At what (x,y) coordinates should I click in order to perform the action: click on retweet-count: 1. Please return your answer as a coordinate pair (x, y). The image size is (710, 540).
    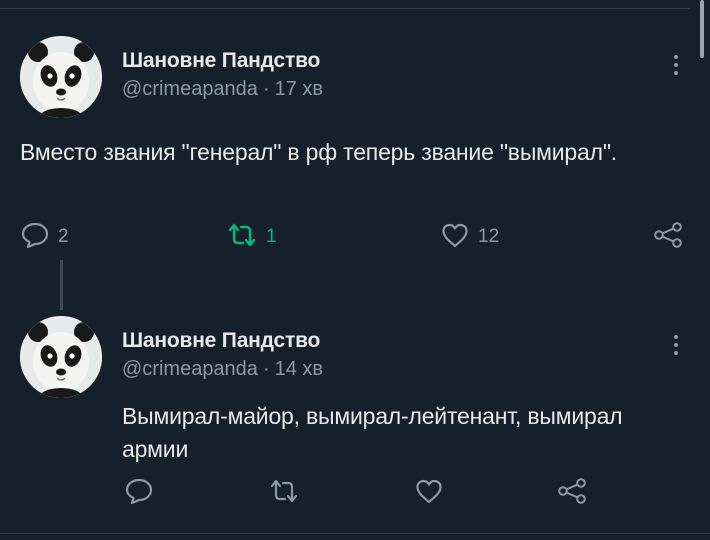
    Looking at the image, I should click on (271, 236).